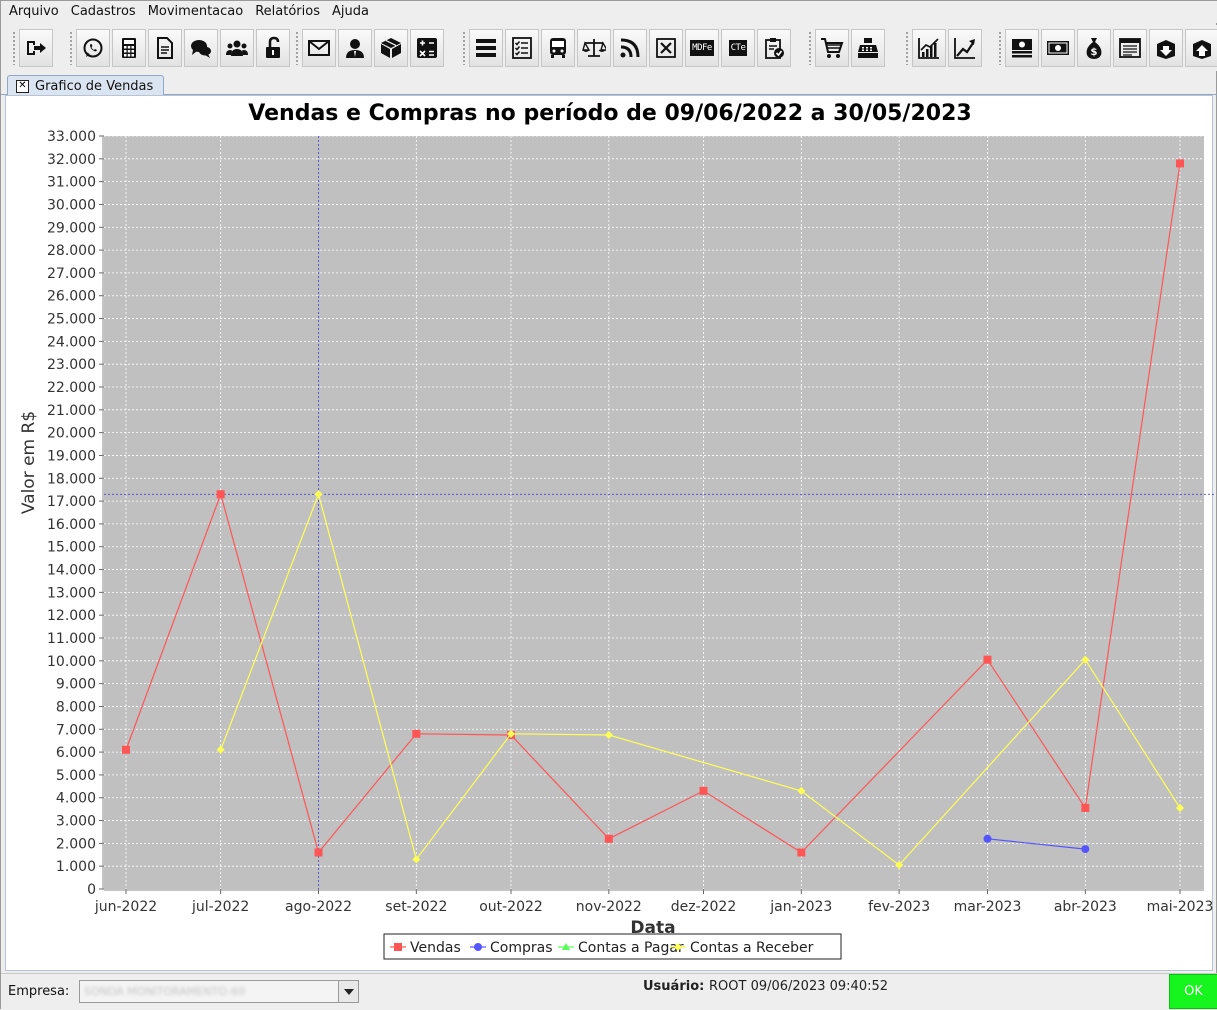 The height and width of the screenshot is (1010, 1217). Describe the element at coordinates (22, 86) in the screenshot. I see `close-icon: ✕` at that location.